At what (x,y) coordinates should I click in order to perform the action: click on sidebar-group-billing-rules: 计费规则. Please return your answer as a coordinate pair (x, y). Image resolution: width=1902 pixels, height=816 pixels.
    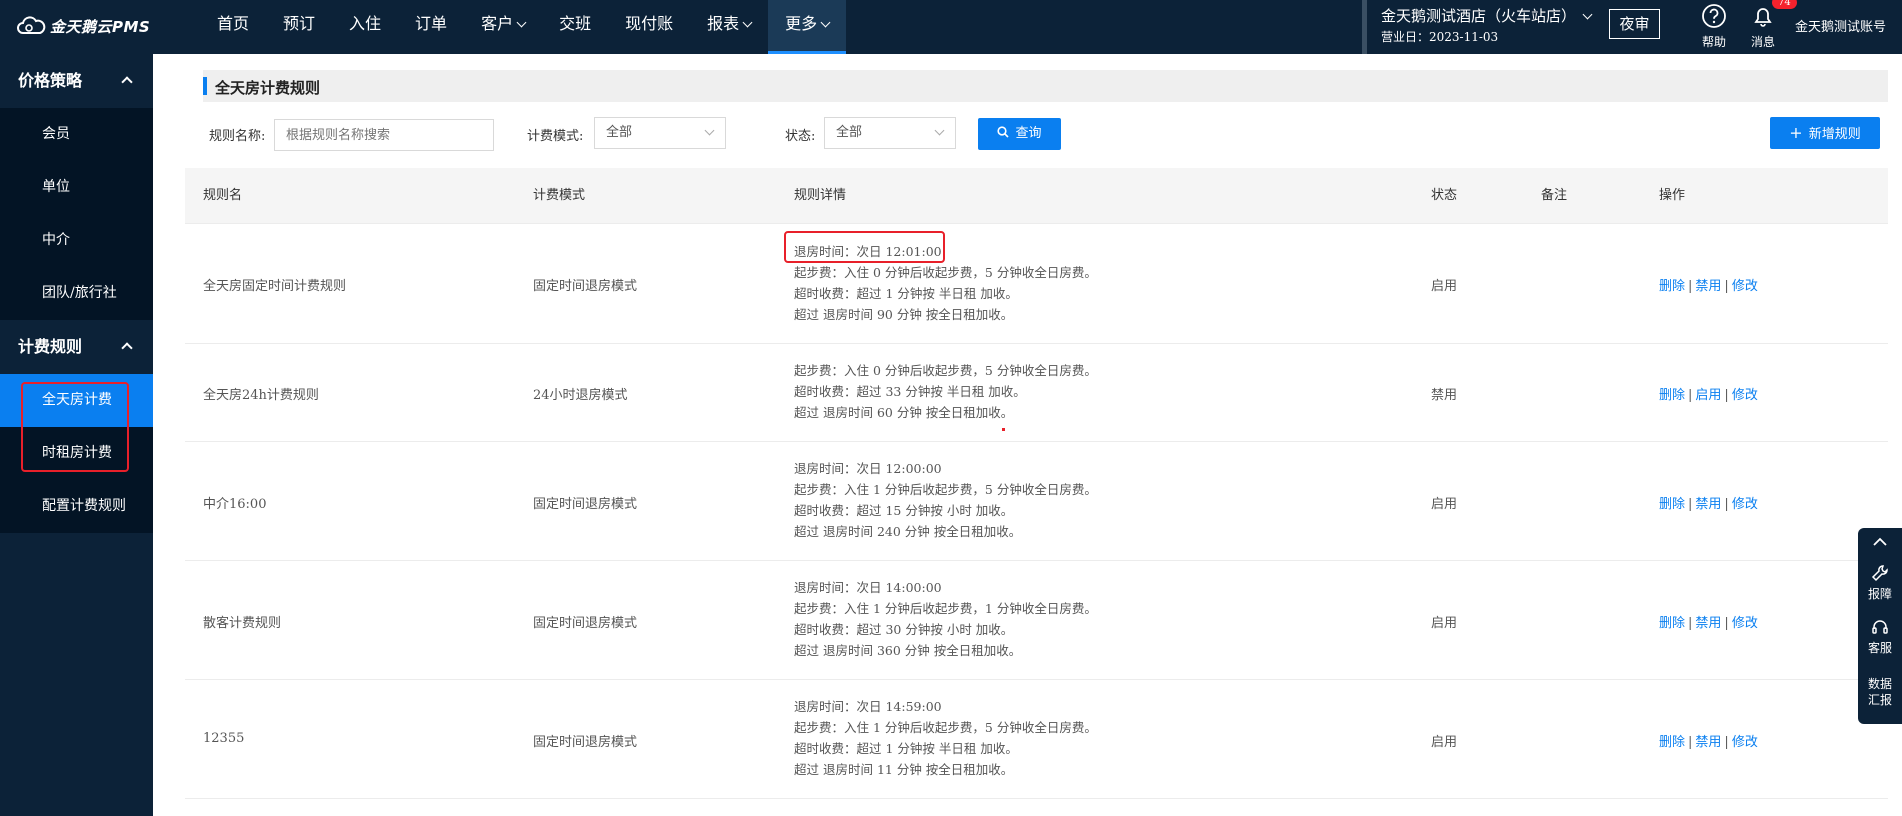
    Looking at the image, I should click on (76, 347).